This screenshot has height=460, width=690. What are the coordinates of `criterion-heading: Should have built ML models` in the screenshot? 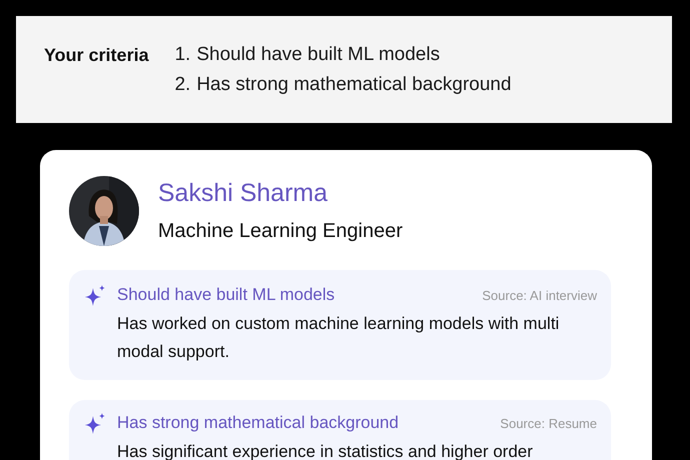 It's located at (226, 295).